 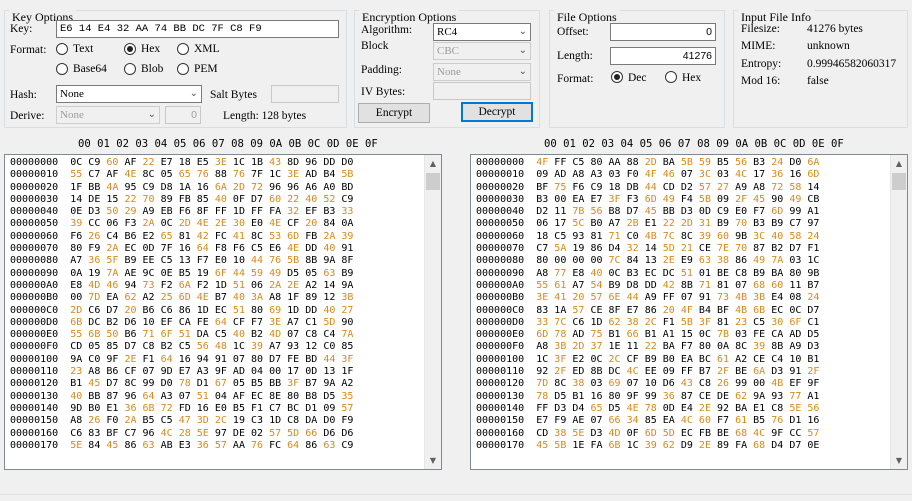 I want to click on file-format-hex-label: Hex, so click(x=691, y=78).